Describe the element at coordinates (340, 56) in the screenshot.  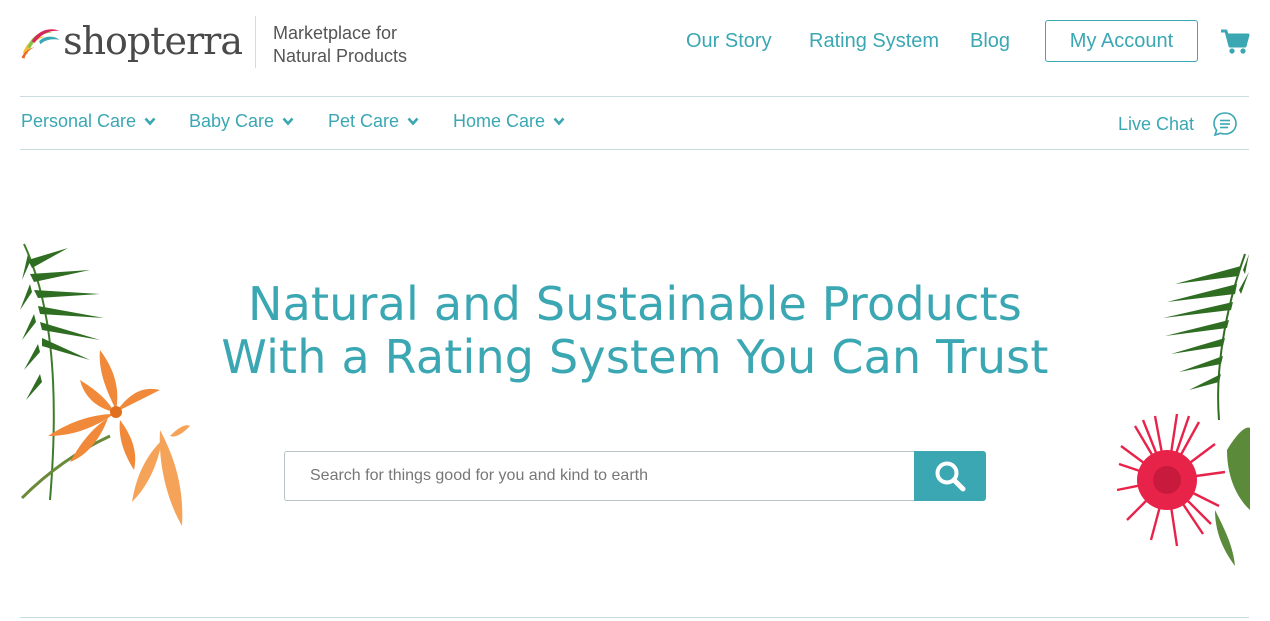
I see `tagline-line2: Natural Products` at that location.